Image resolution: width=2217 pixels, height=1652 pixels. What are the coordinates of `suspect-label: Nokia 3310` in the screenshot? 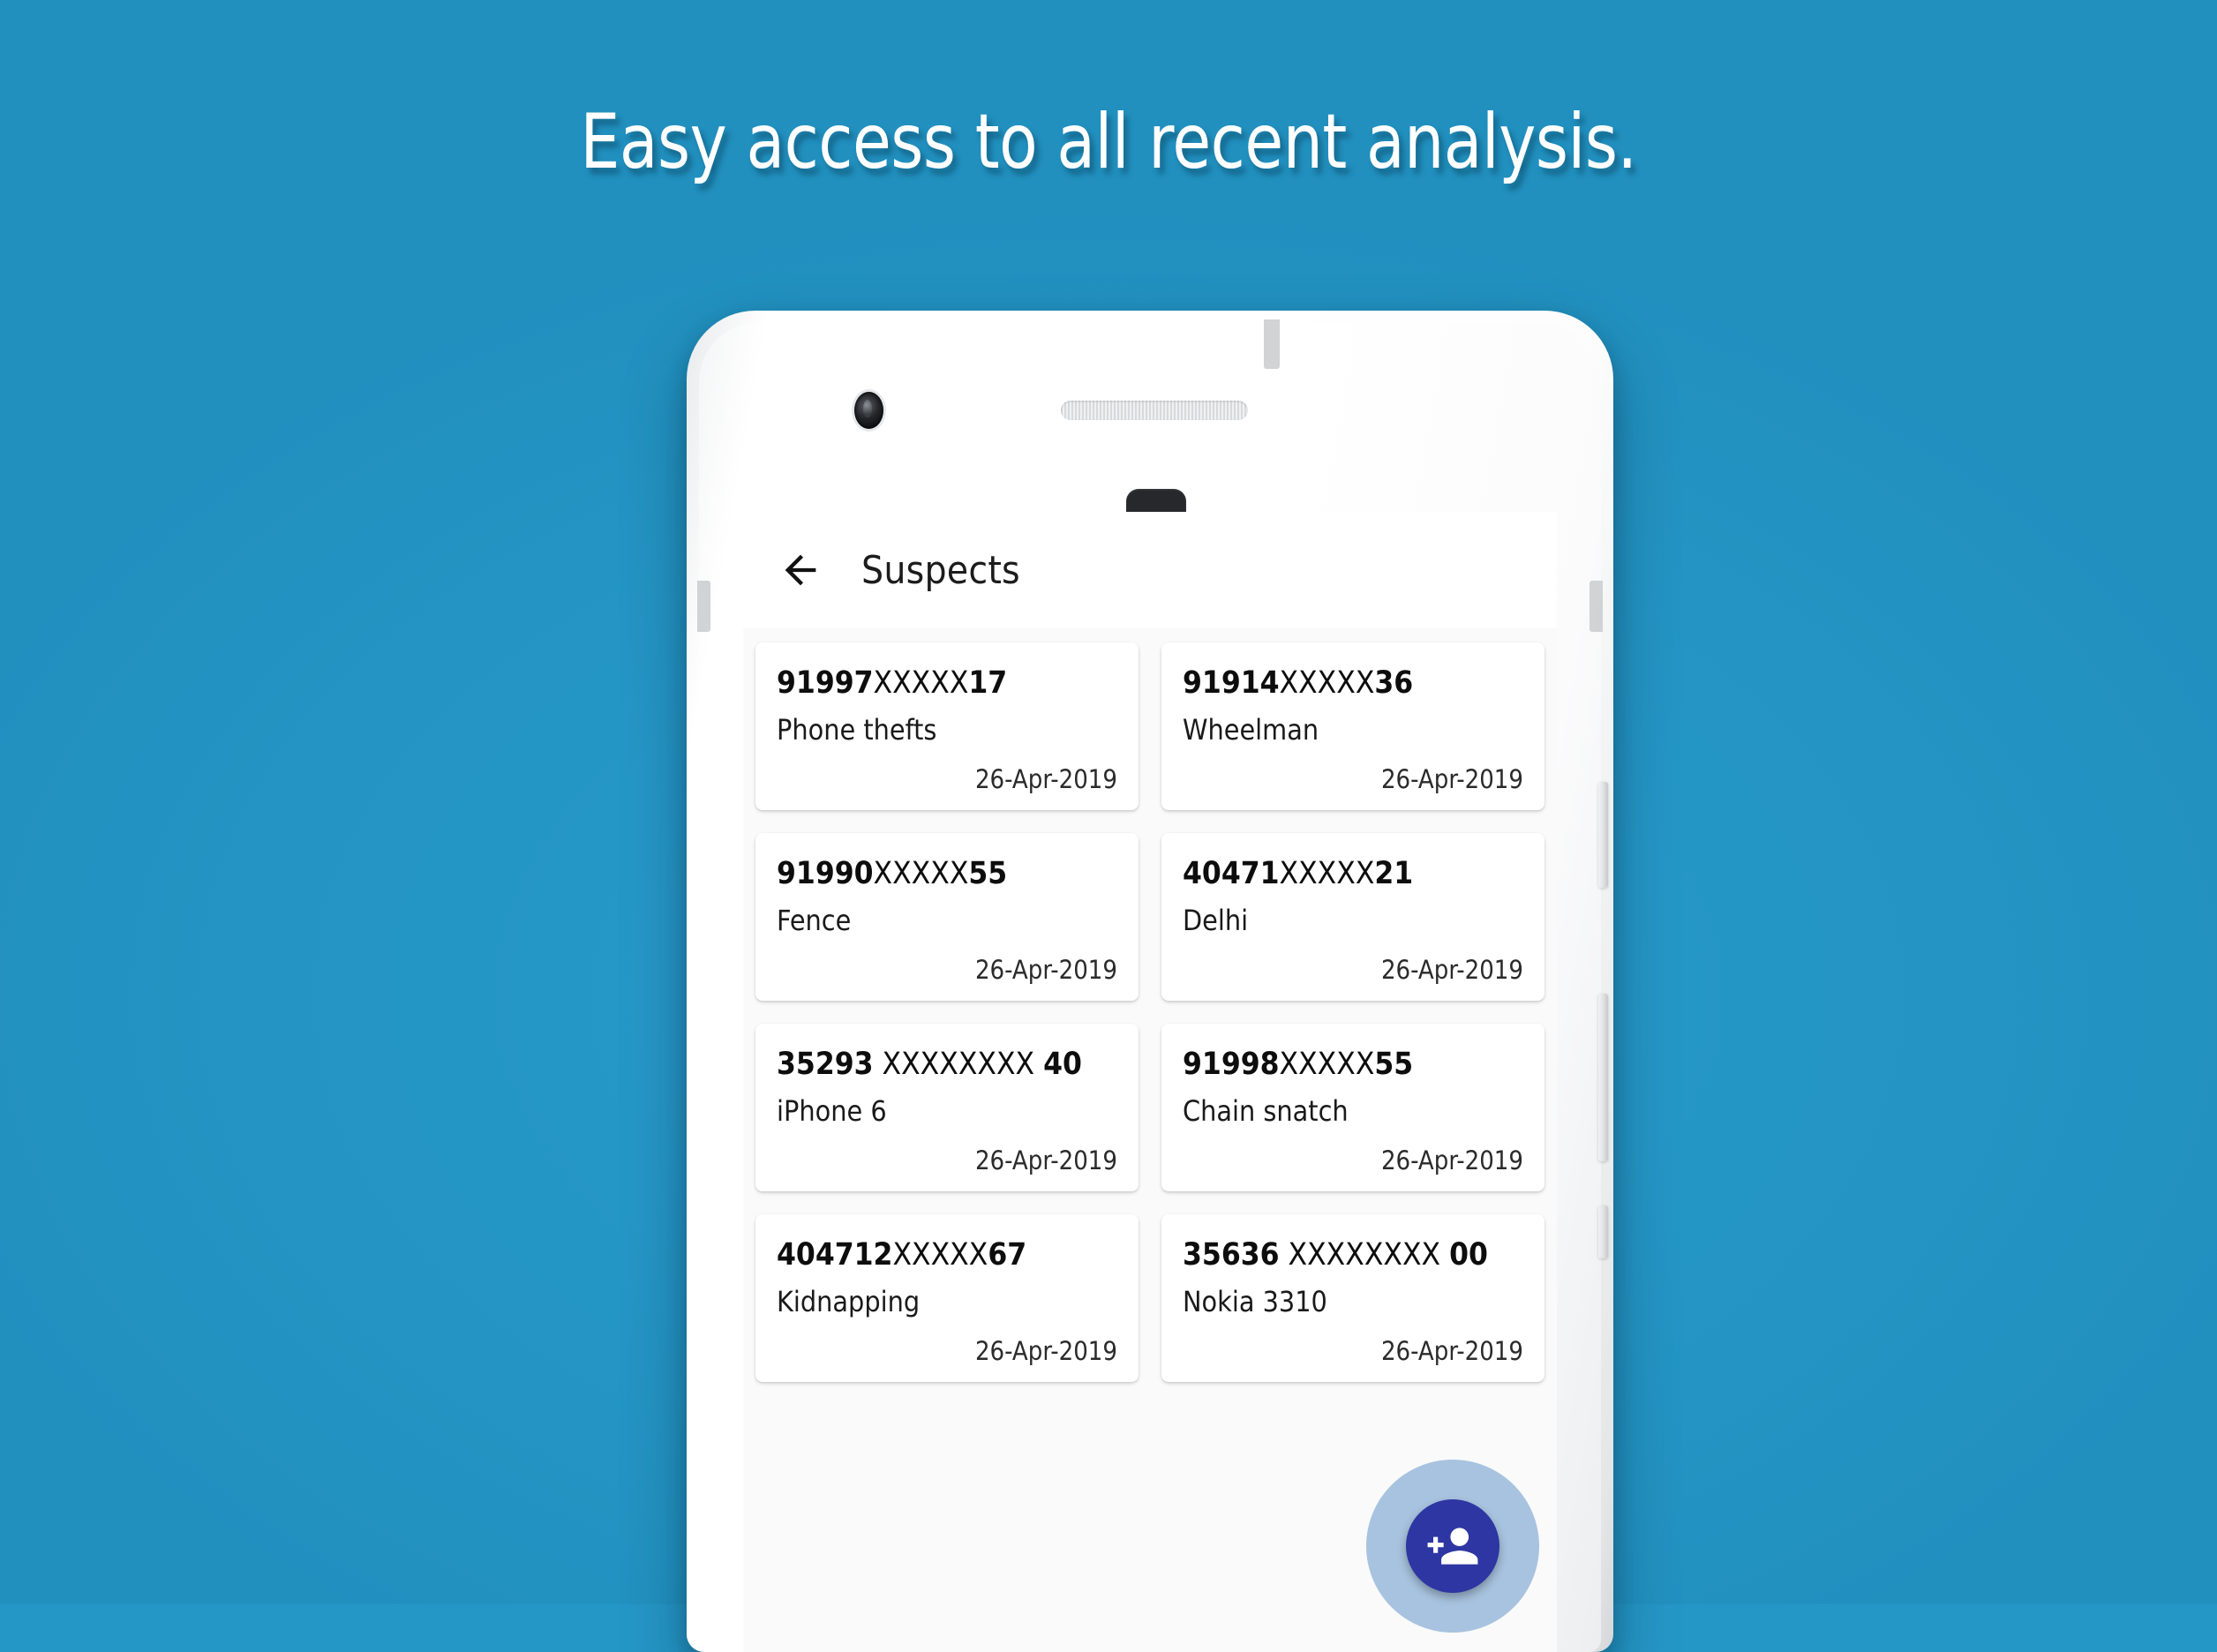 It's located at (1255, 1301).